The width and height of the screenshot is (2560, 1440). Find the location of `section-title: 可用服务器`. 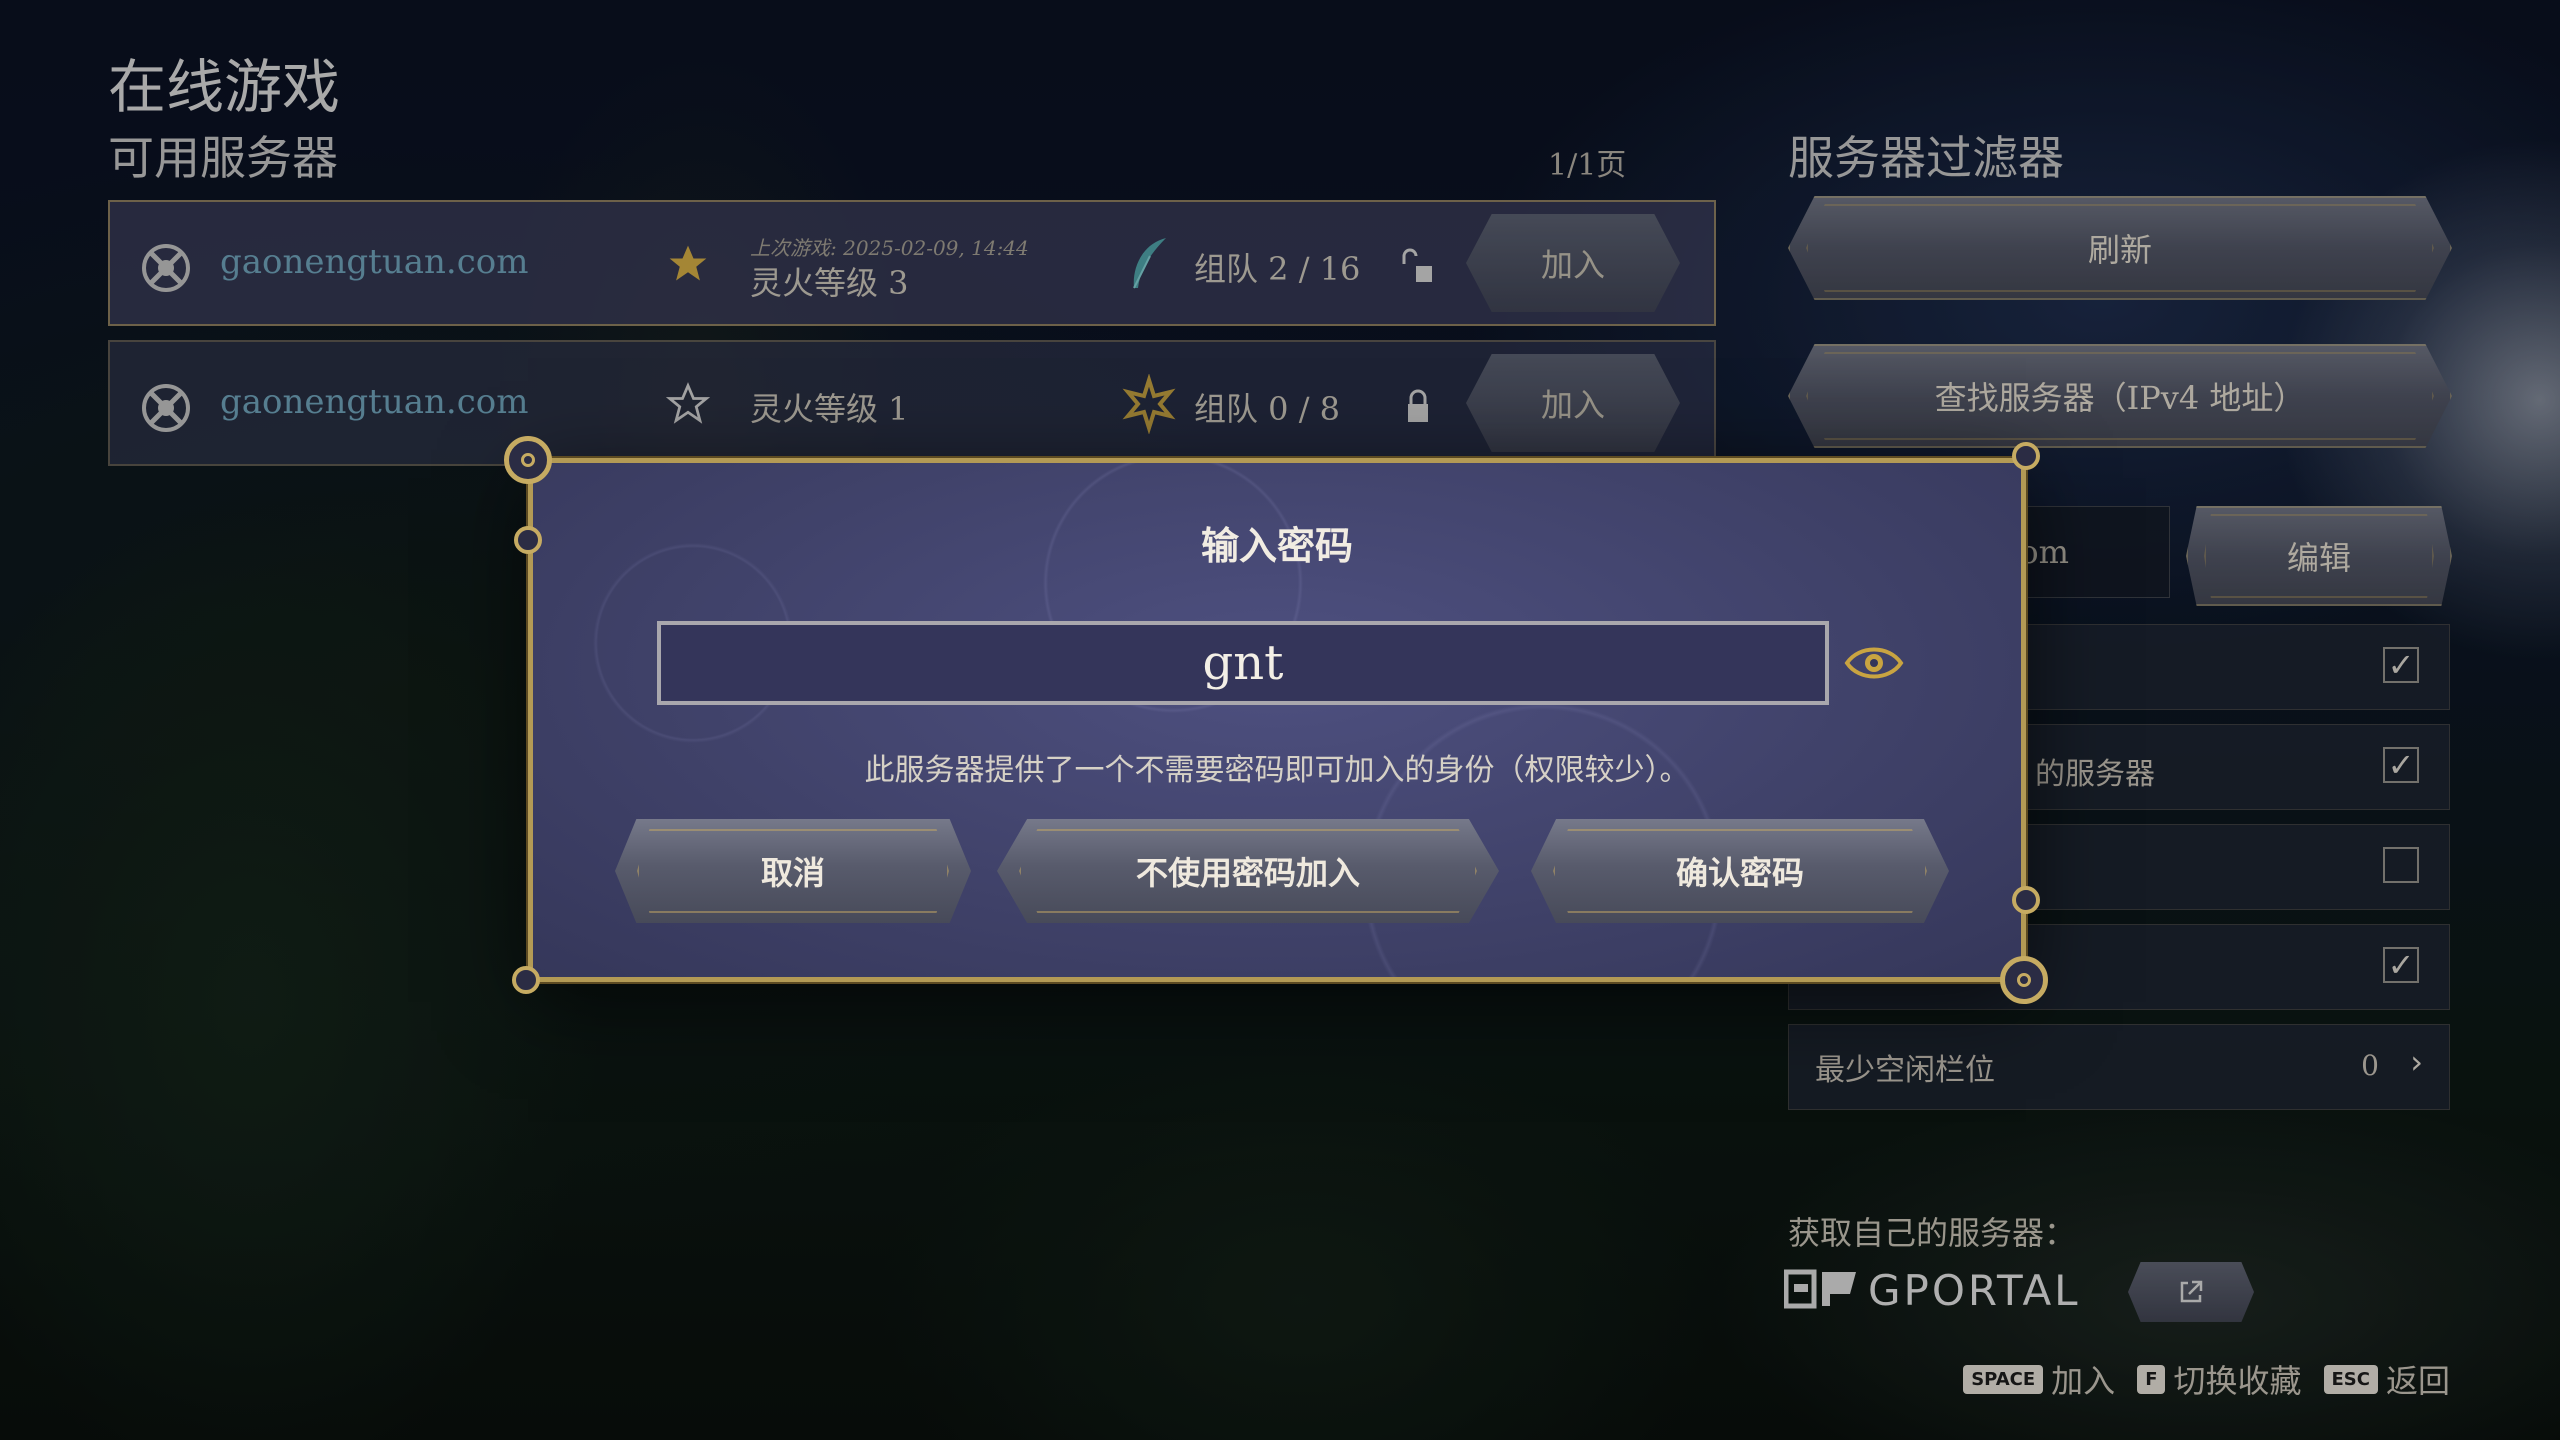

section-title: 可用服务器 is located at coordinates (223, 158).